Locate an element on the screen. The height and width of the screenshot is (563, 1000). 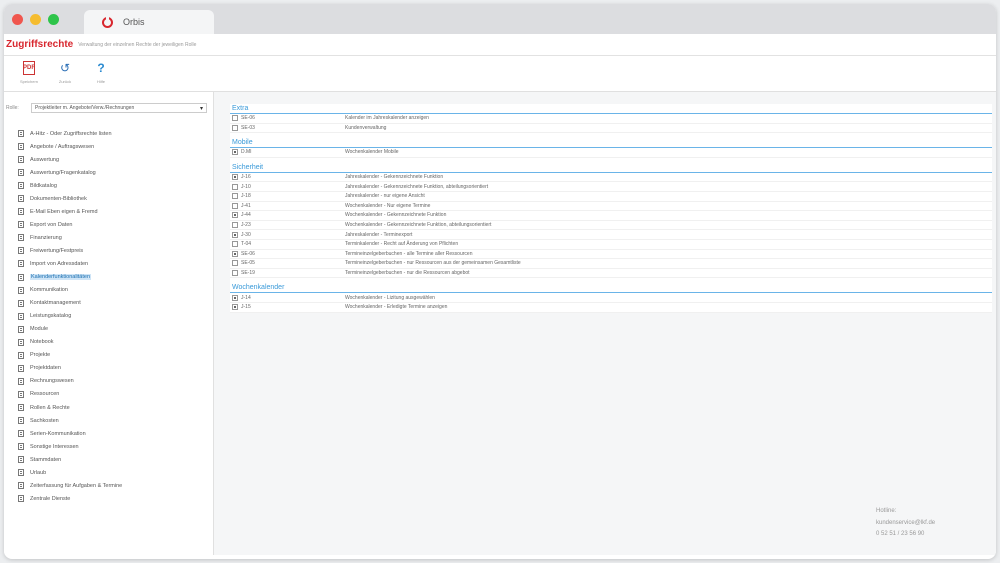
sidebar-item: Angebote / Auftragswesen is located at coordinates (109, 146).